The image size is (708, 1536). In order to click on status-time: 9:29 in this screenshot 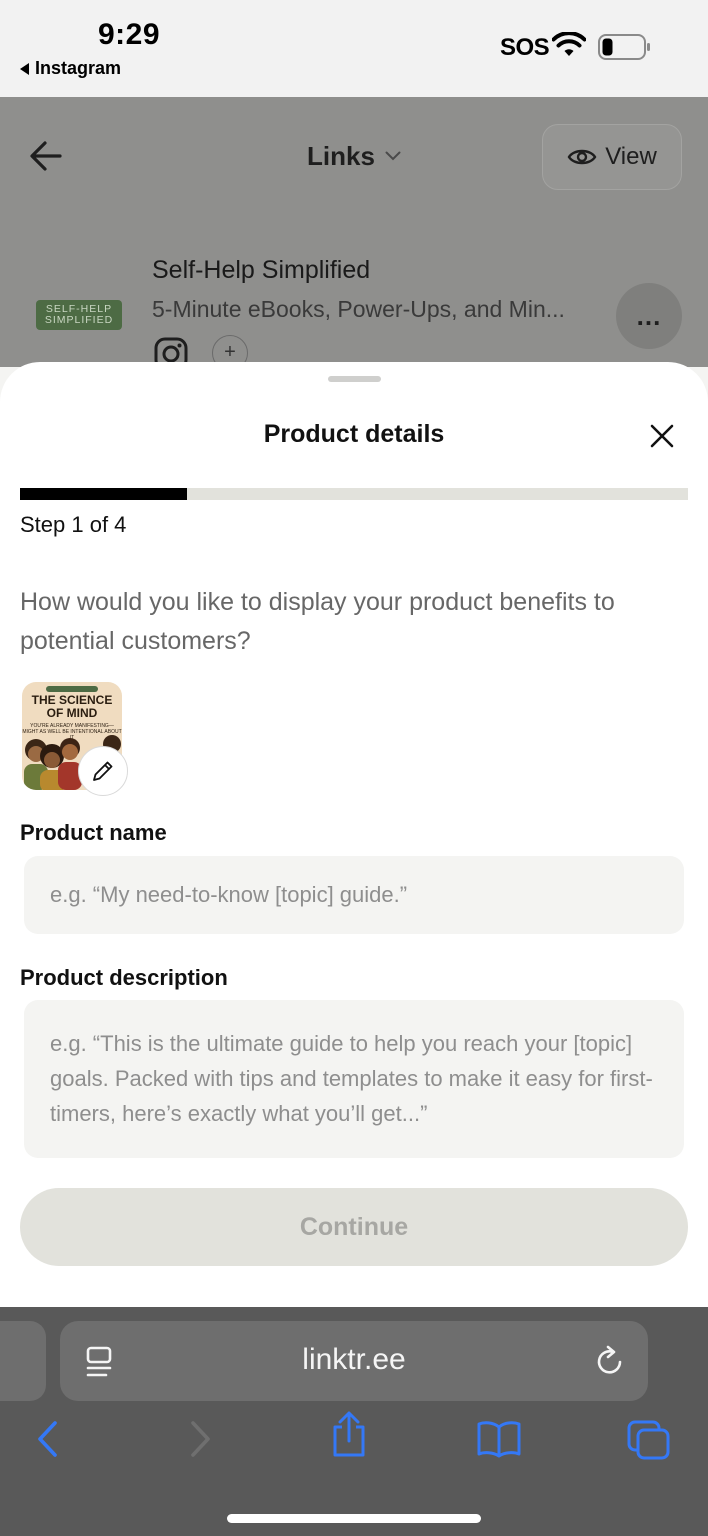, I will do `click(129, 34)`.